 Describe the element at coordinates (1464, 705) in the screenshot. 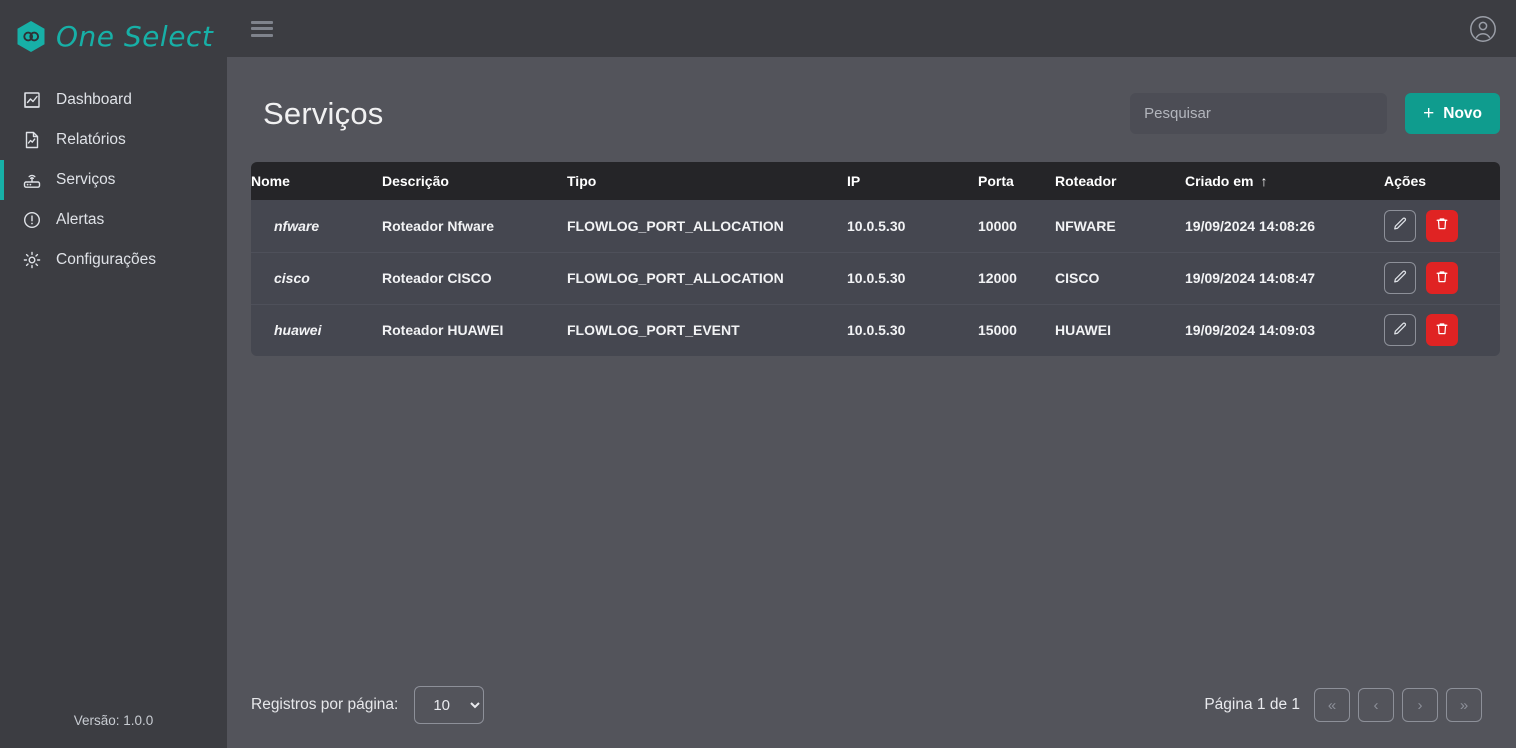

I see `last-page-icon: »` at that location.